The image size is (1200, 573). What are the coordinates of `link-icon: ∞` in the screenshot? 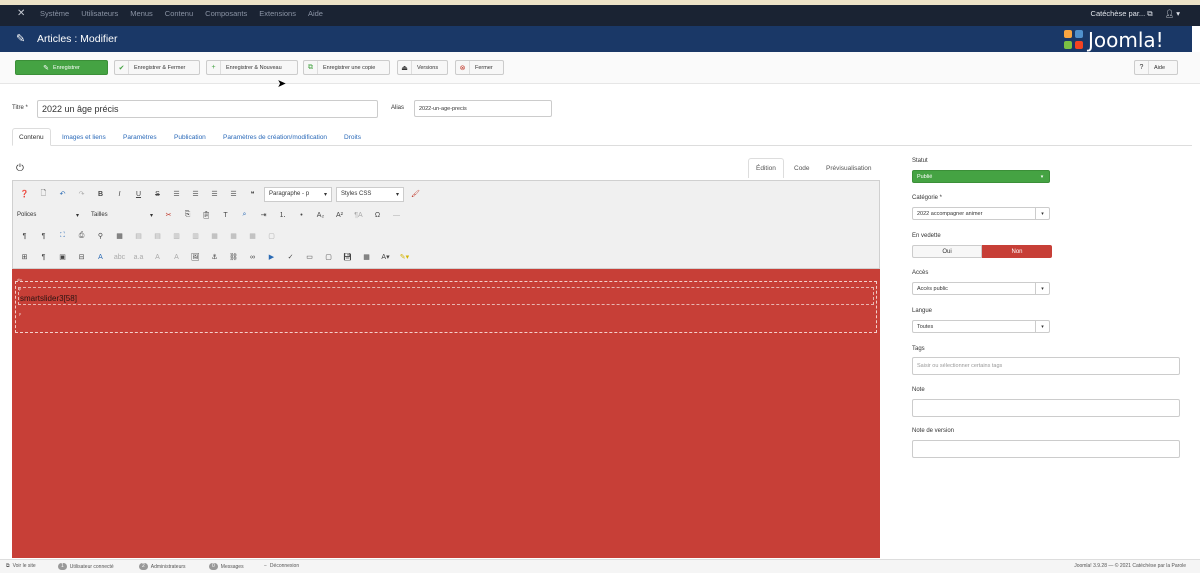 It's located at (252, 257).